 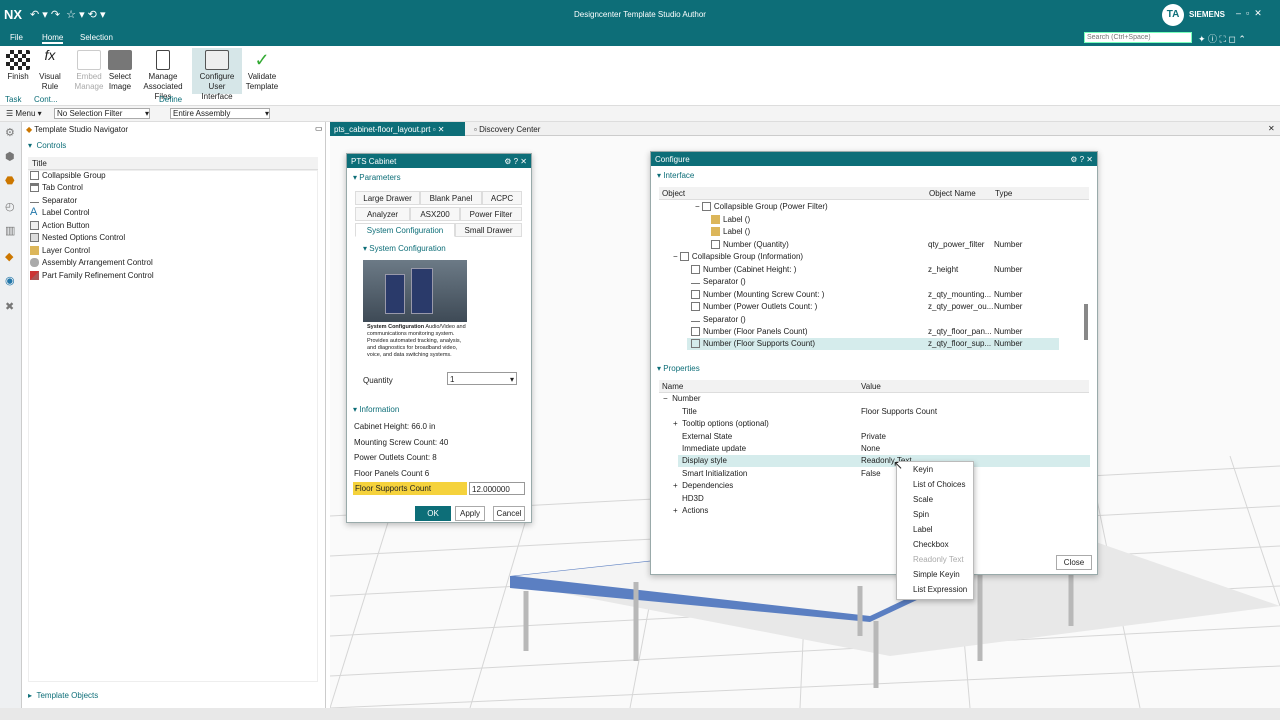 I want to click on prop-row-display-style: Display style Readonly Text, so click(x=884, y=461).